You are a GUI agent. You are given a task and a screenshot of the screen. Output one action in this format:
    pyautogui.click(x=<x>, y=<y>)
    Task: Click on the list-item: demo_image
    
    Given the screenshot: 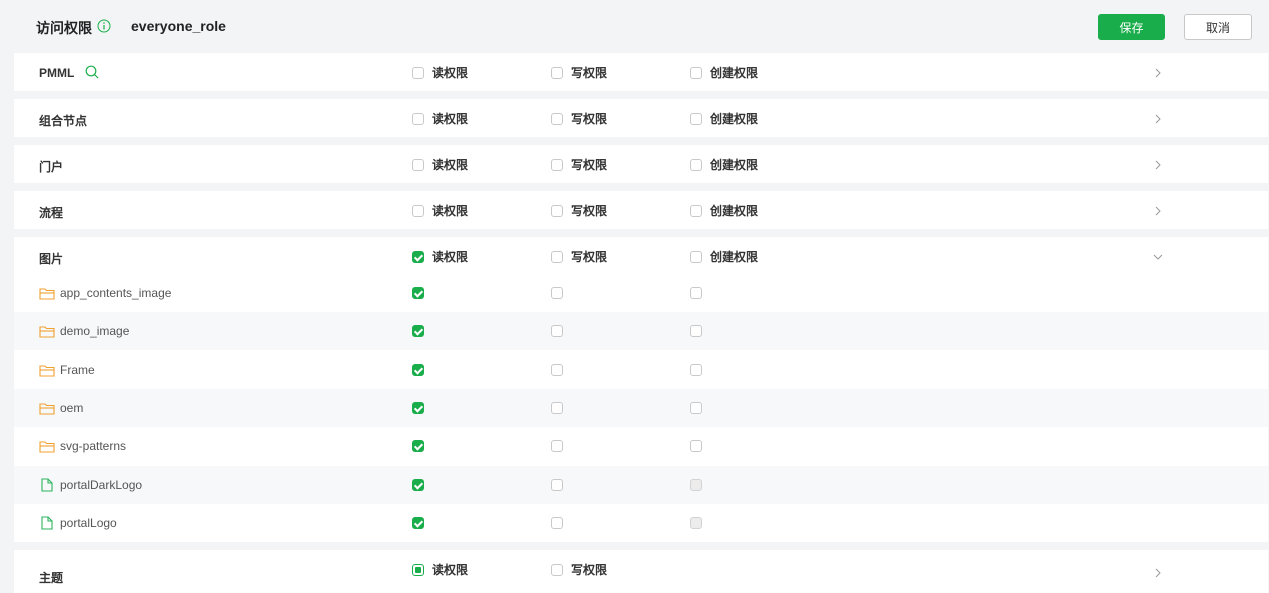 What is the action you would take?
    pyautogui.click(x=641, y=331)
    